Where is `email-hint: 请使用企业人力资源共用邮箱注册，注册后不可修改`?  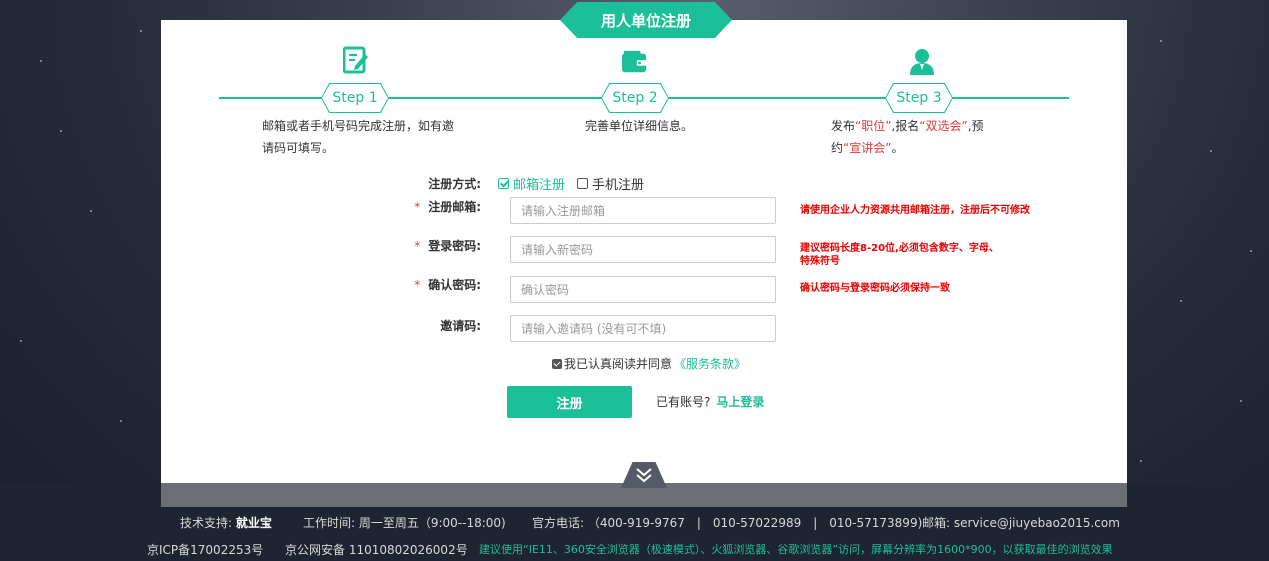 email-hint: 请使用企业人力资源共用邮箱注册，注册后不可修改 is located at coordinates (915, 210).